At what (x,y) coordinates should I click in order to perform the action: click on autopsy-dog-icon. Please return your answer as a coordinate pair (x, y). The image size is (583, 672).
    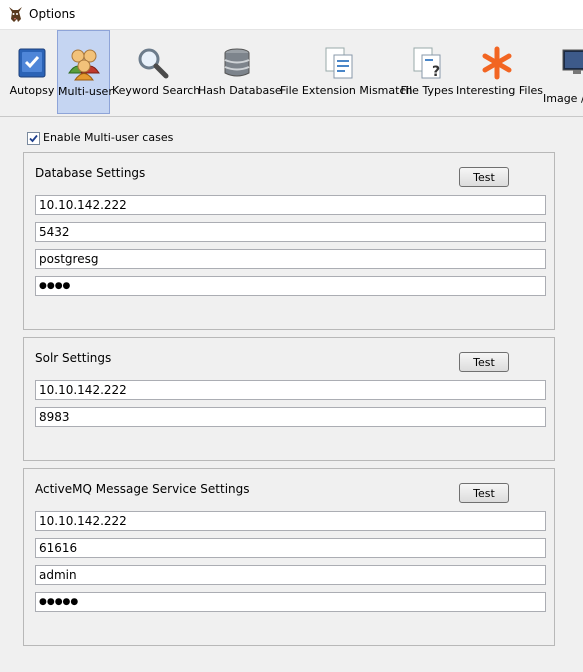
    Looking at the image, I should click on (15, 14).